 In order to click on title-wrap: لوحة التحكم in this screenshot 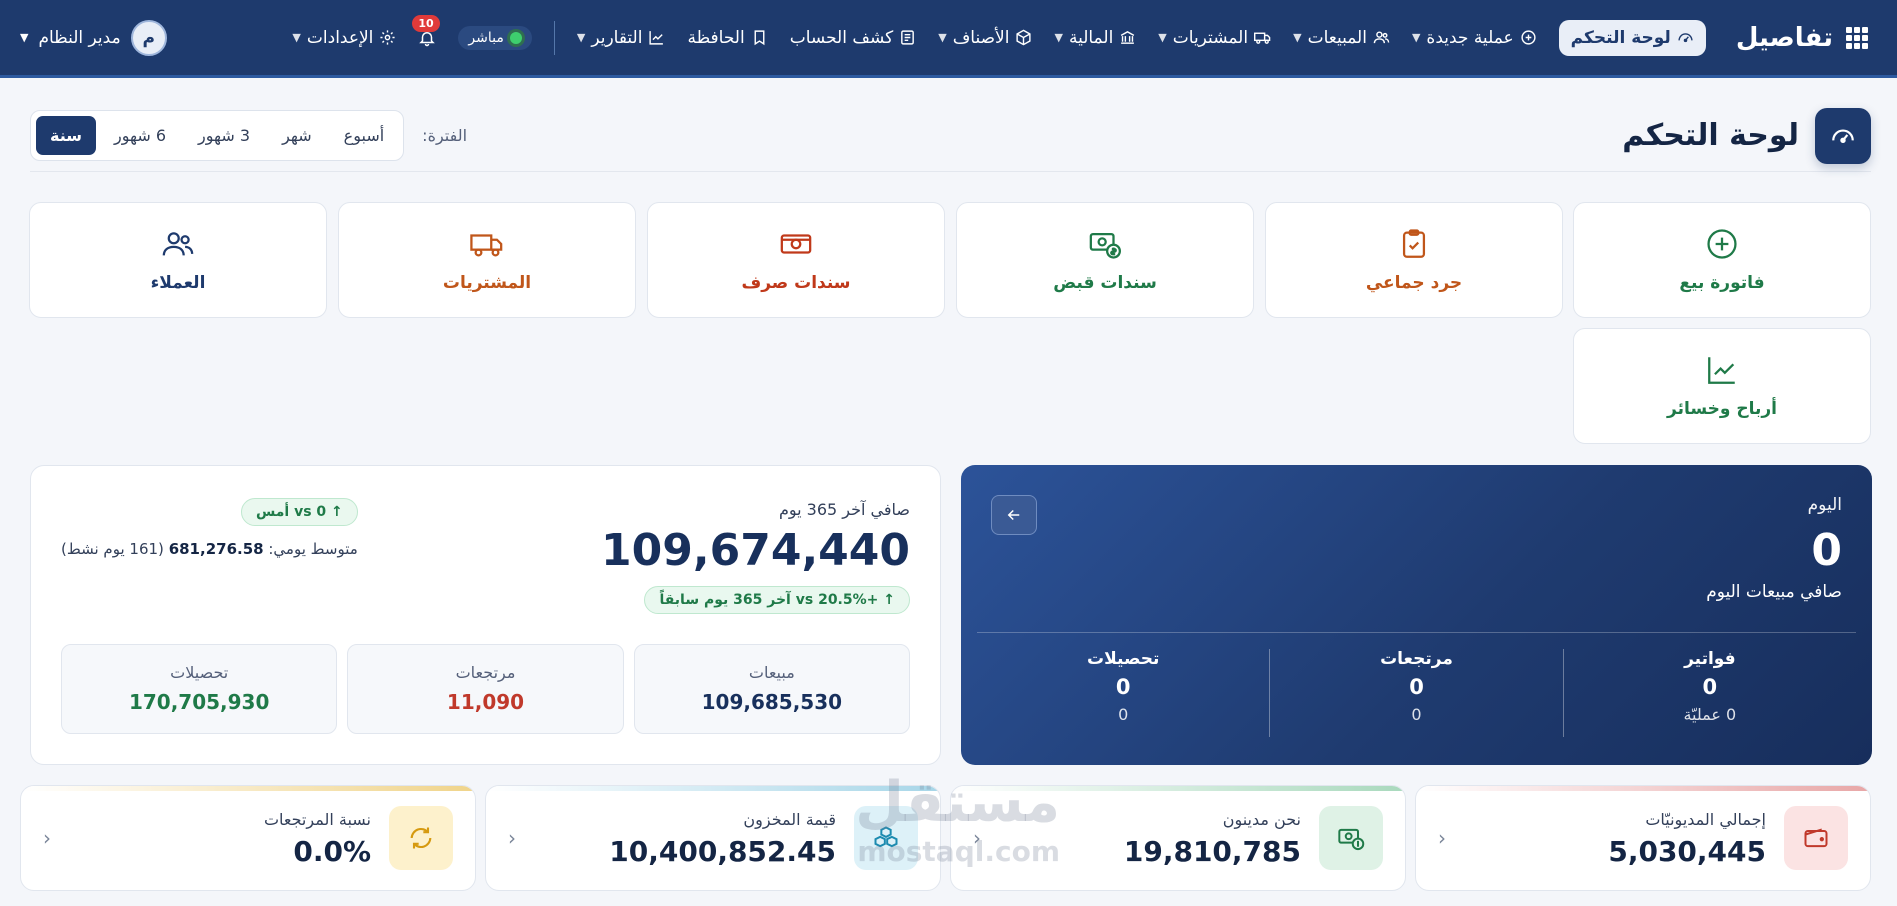, I will do `click(1746, 135)`.